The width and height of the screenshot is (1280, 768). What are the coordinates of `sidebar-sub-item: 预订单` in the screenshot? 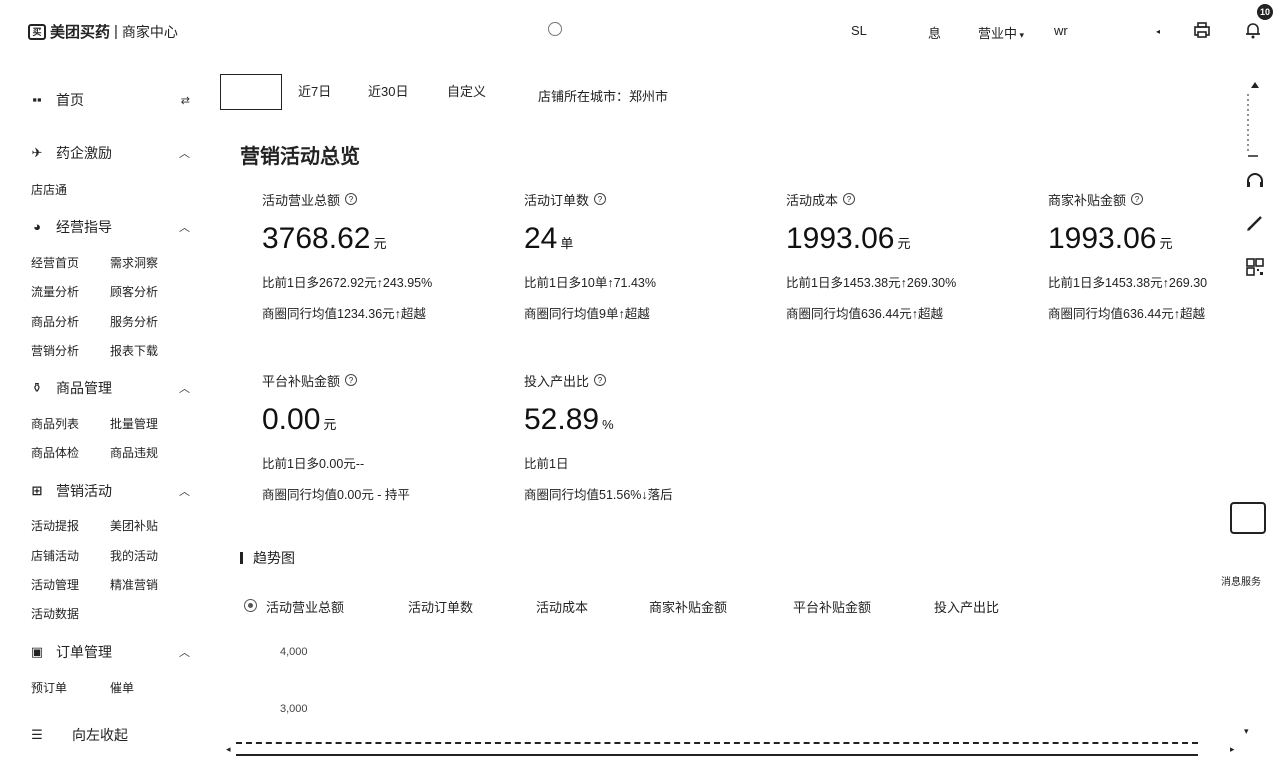 It's located at (49, 687).